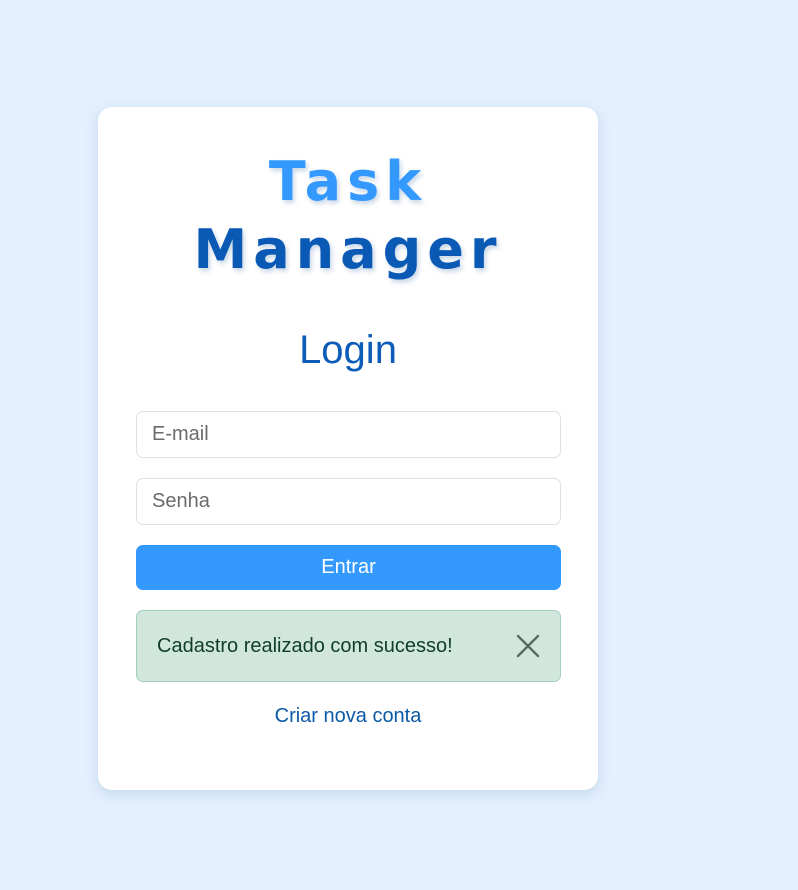 The image size is (798, 890). Describe the element at coordinates (348, 350) in the screenshot. I see `page-title: Login` at that location.